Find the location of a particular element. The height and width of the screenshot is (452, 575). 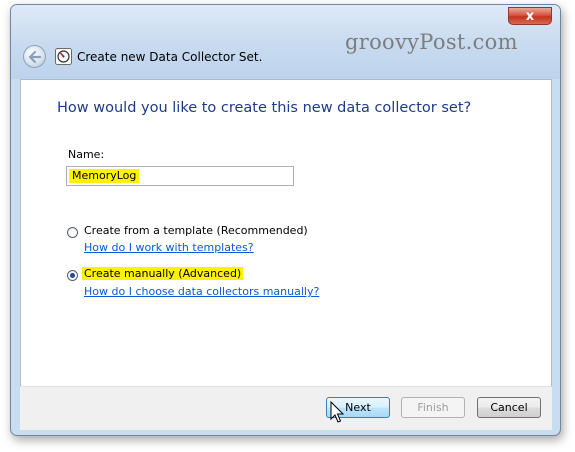

performance-monitor-icon is located at coordinates (63, 56).